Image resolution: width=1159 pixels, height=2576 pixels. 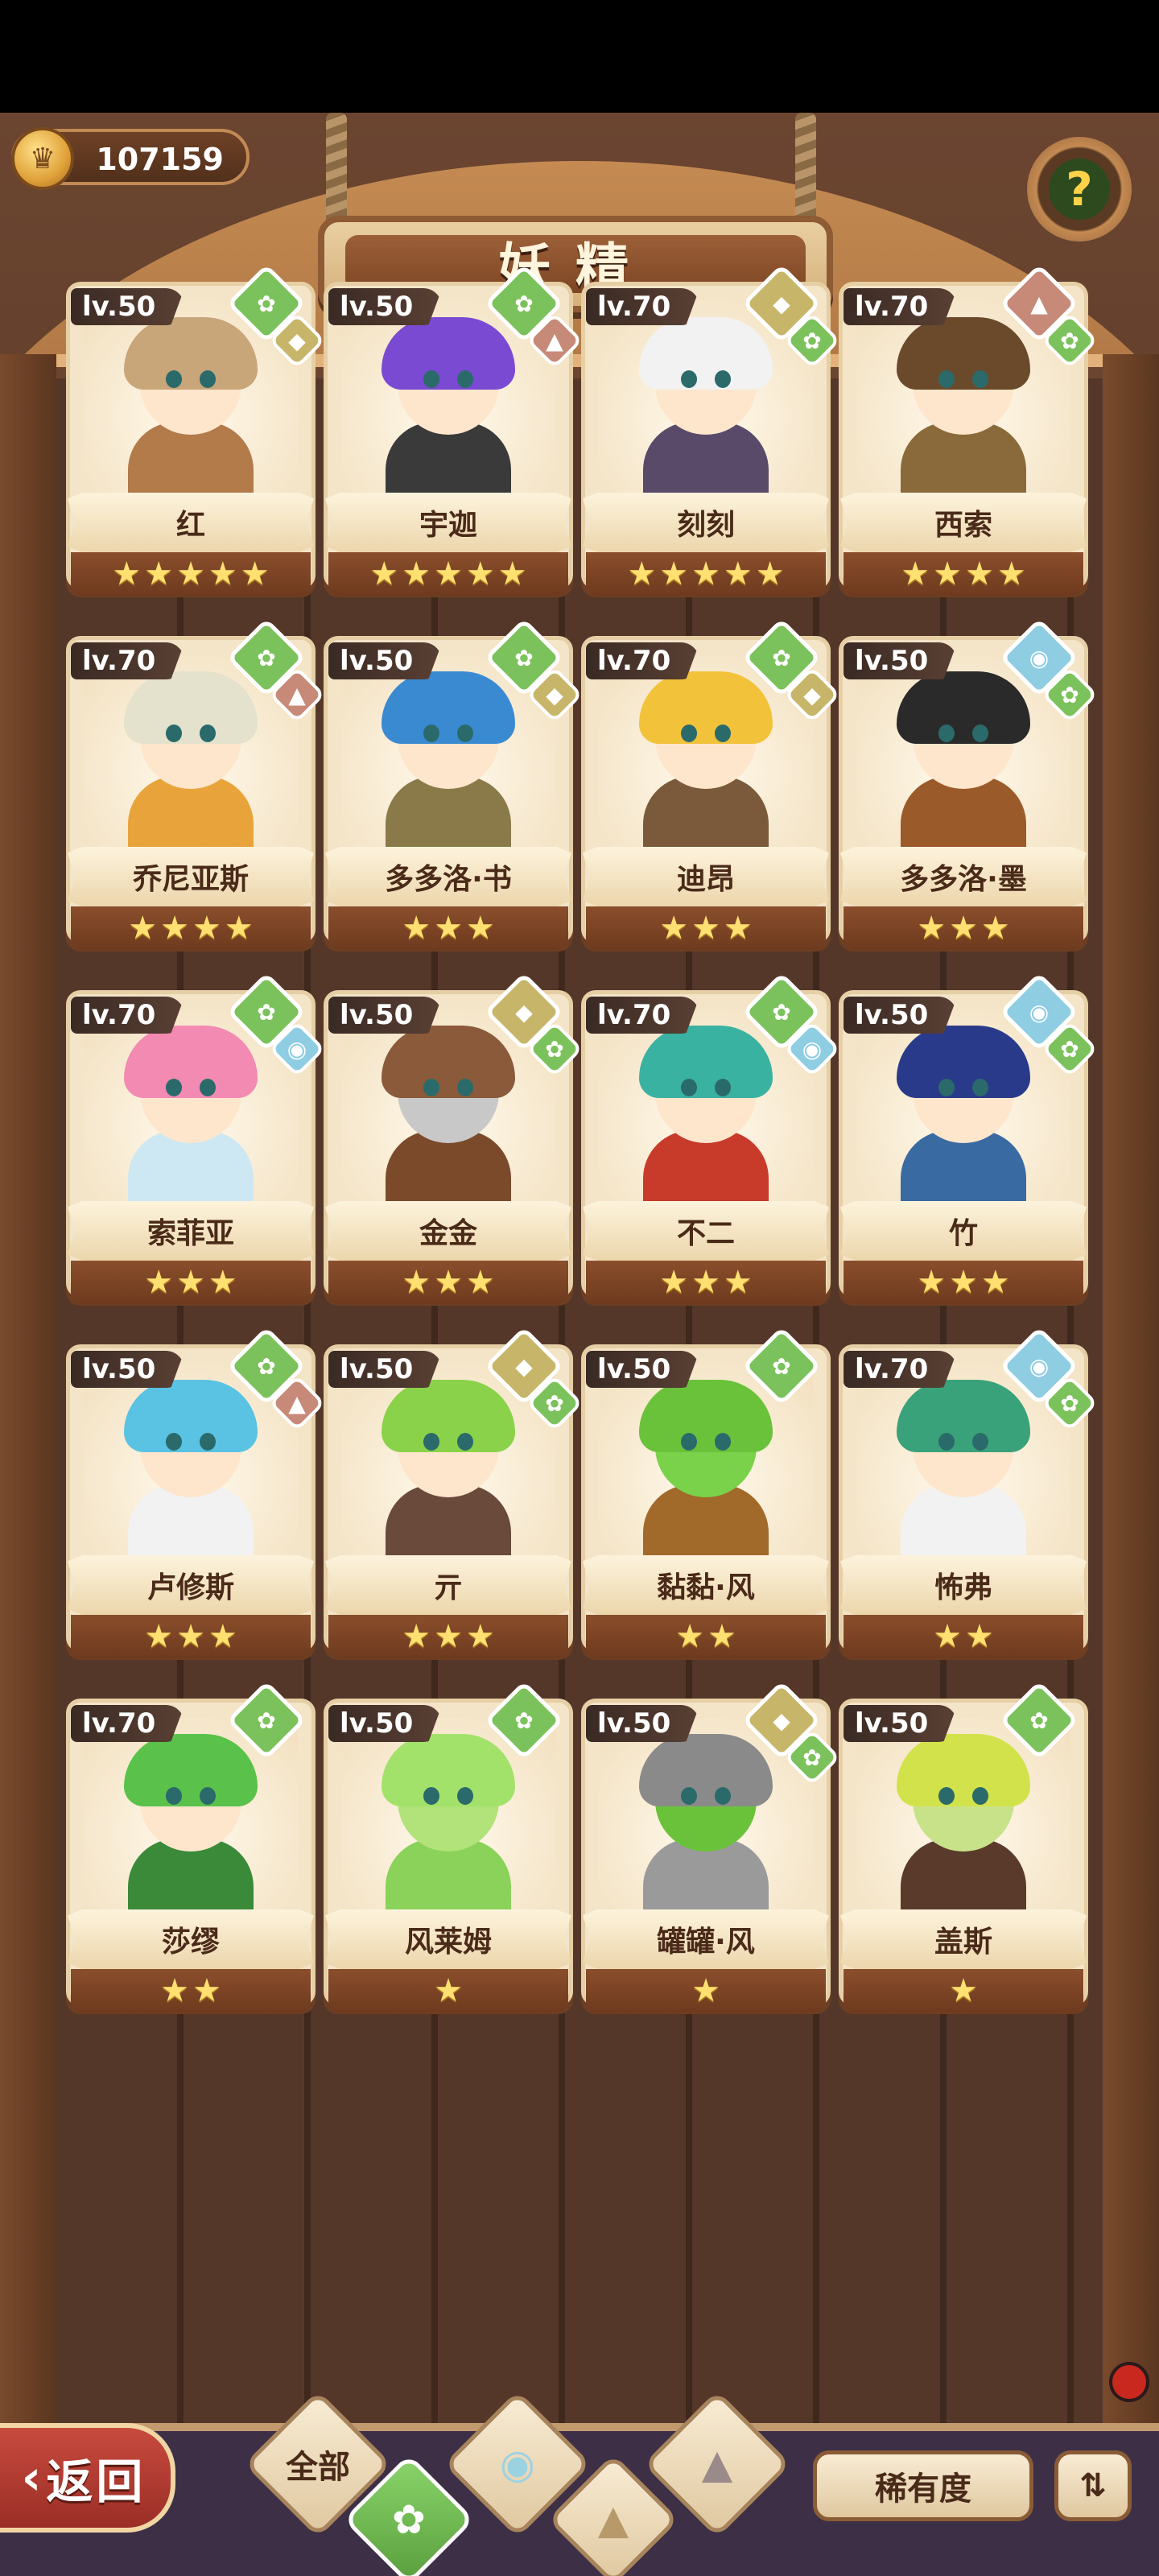 I want to click on name-banner: 乔尼亚斯, so click(x=191, y=876).